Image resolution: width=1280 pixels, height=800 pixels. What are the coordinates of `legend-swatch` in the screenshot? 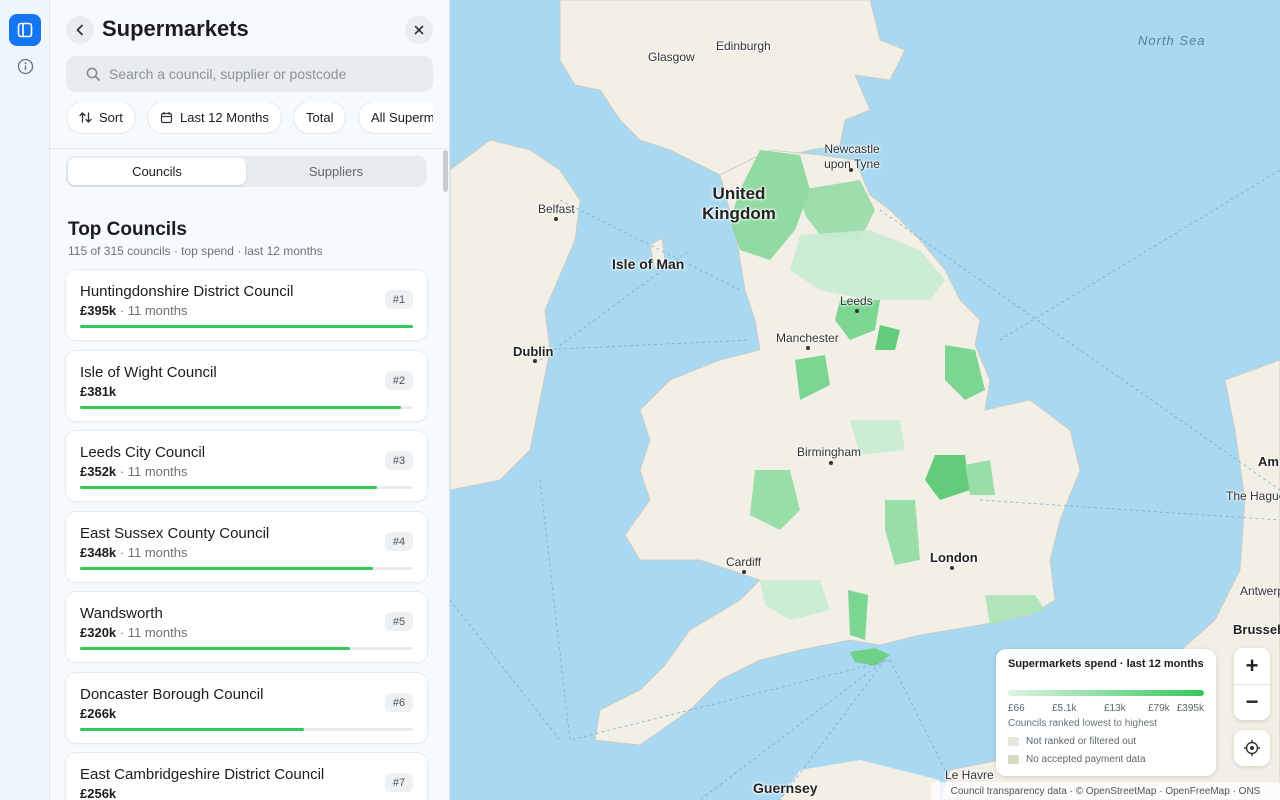 It's located at (1013, 741).